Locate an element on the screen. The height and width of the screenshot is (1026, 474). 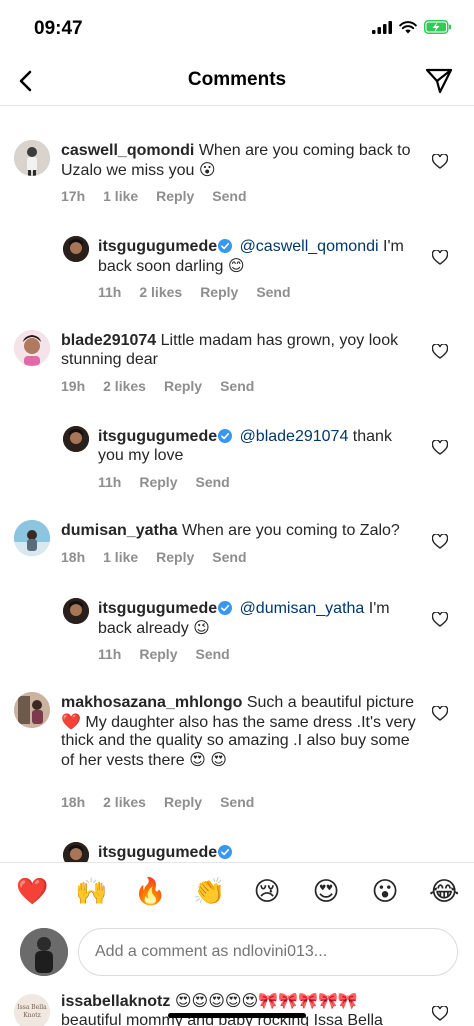
emoji: 😍😍😍😍😍🎀🎀🎀🎀🎀 is located at coordinates (266, 1000).